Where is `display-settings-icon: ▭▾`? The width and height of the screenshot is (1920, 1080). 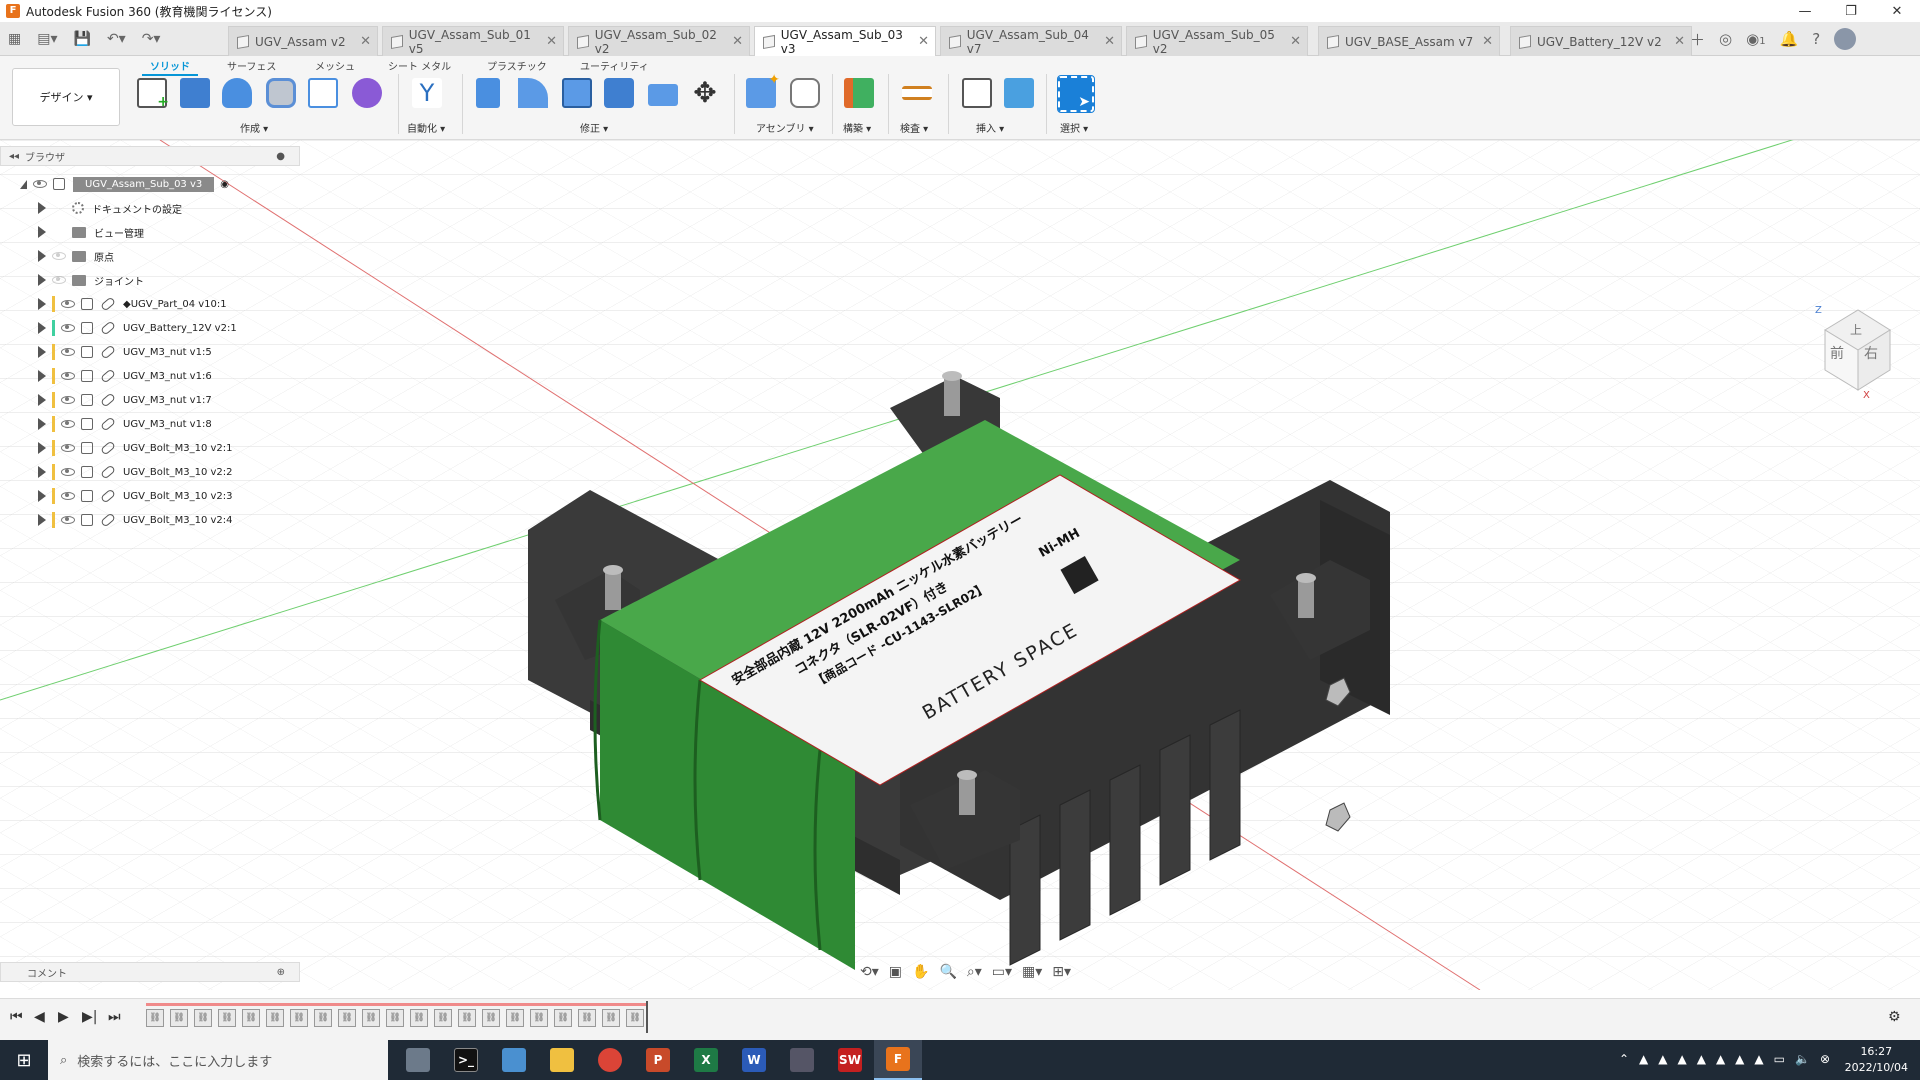
display-settings-icon: ▭▾ is located at coordinates (1002, 972).